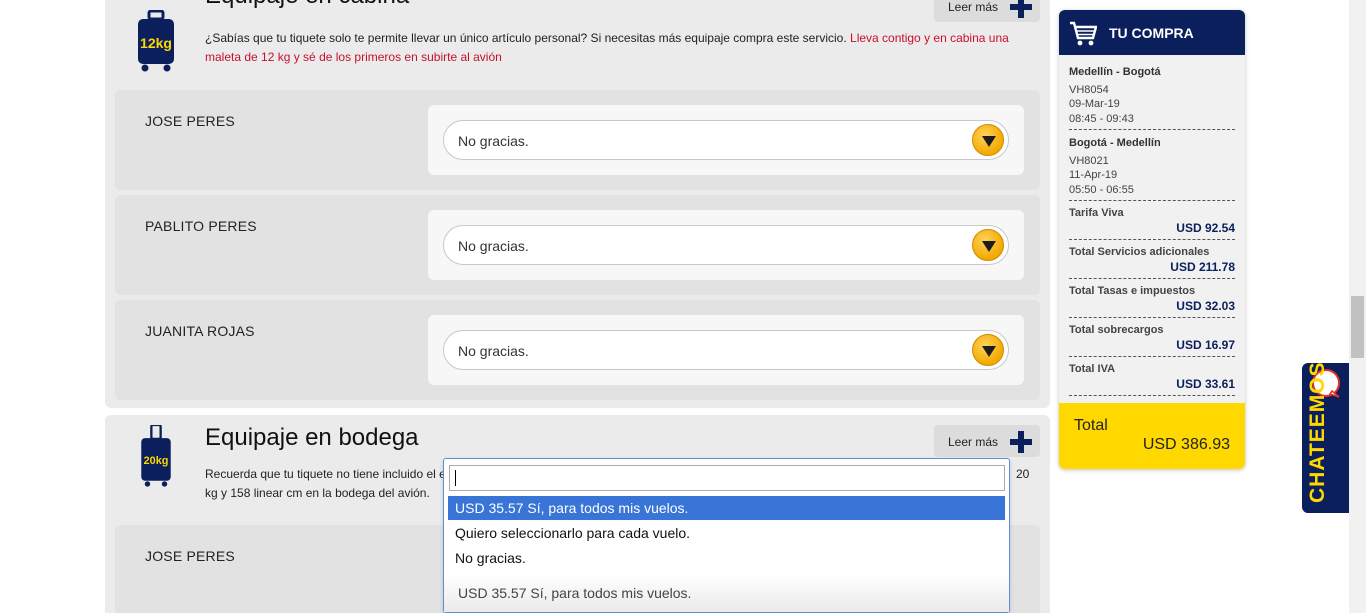 The width and height of the screenshot is (1366, 613). I want to click on flight-date: 09-Mar-19, so click(1094, 104).